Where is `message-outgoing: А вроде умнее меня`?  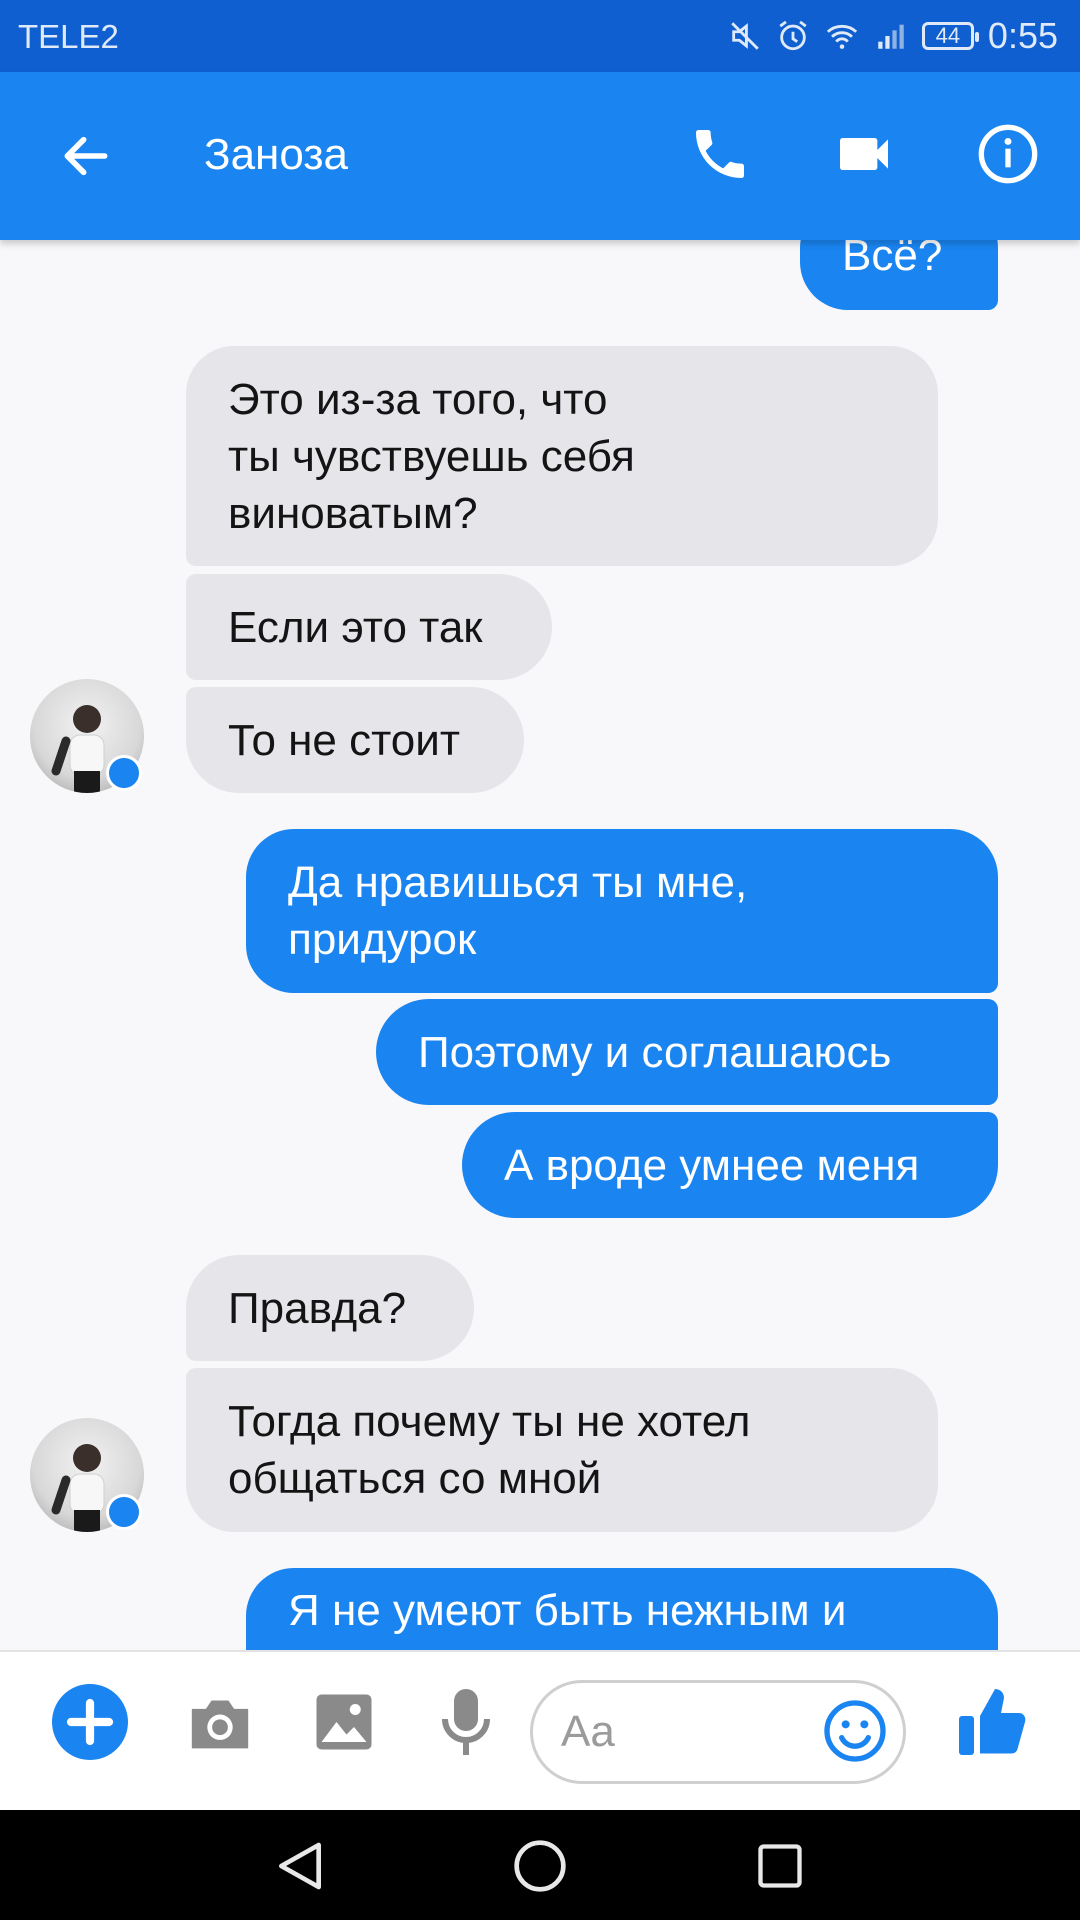
message-outgoing: А вроде умнее меня is located at coordinates (730, 1165).